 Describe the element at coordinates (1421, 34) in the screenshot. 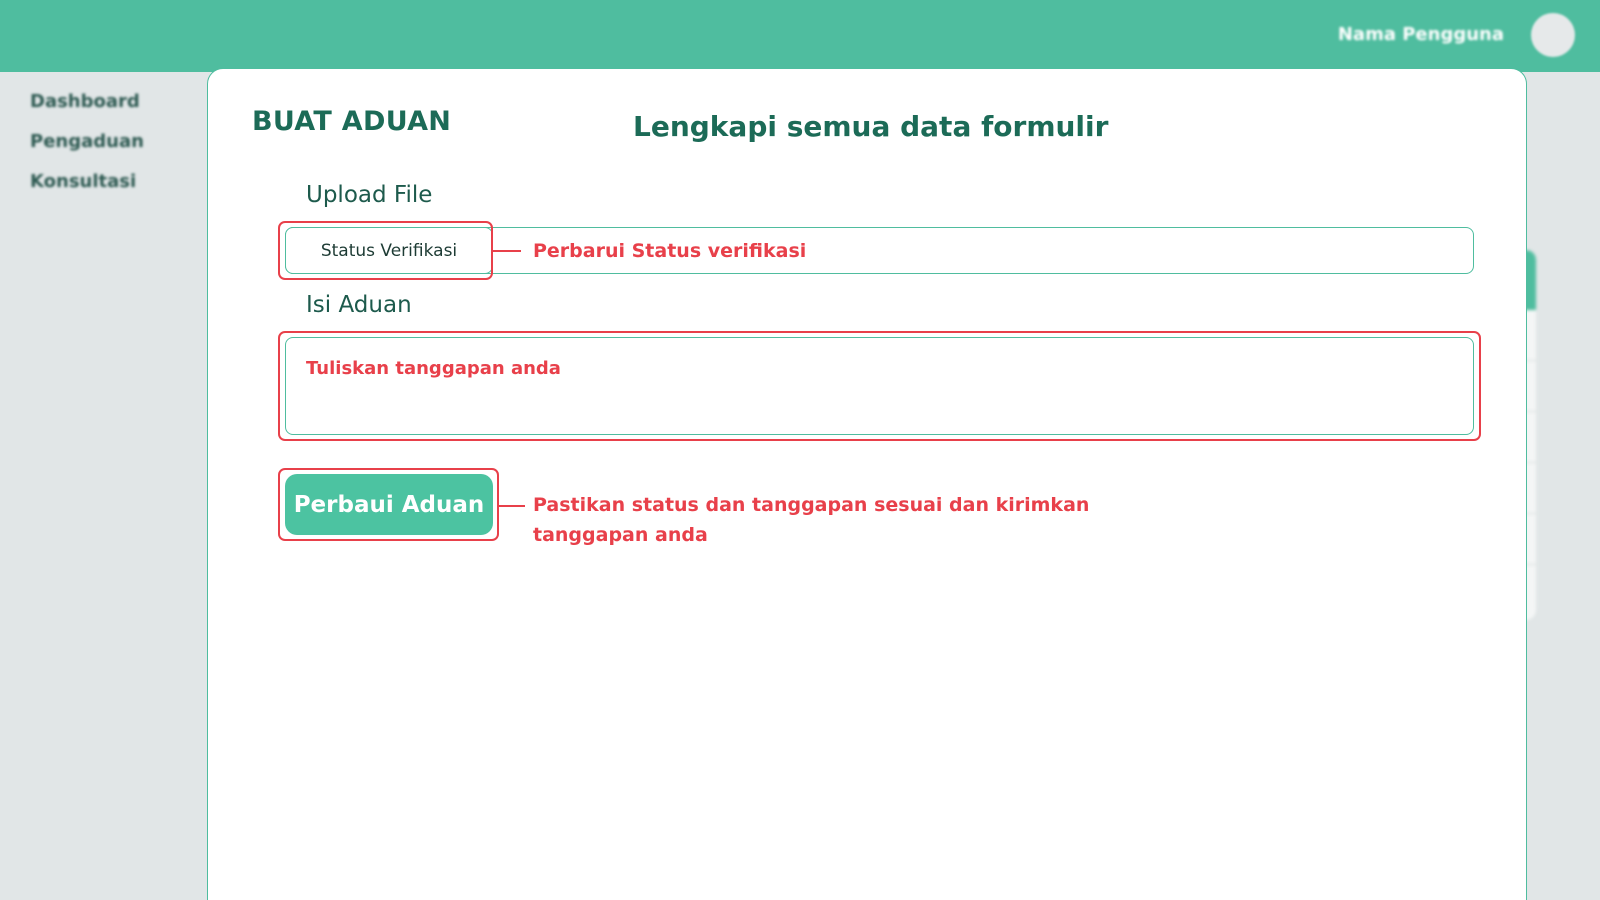

I see `user-name: Nama Pengguna` at that location.